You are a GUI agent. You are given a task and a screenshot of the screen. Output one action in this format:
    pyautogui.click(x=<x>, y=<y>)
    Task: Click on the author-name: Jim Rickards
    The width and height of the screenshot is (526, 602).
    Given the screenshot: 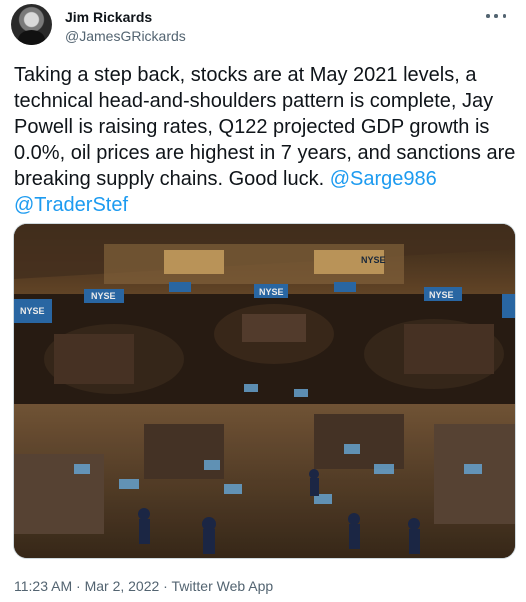 What is the action you would take?
    pyautogui.click(x=108, y=17)
    